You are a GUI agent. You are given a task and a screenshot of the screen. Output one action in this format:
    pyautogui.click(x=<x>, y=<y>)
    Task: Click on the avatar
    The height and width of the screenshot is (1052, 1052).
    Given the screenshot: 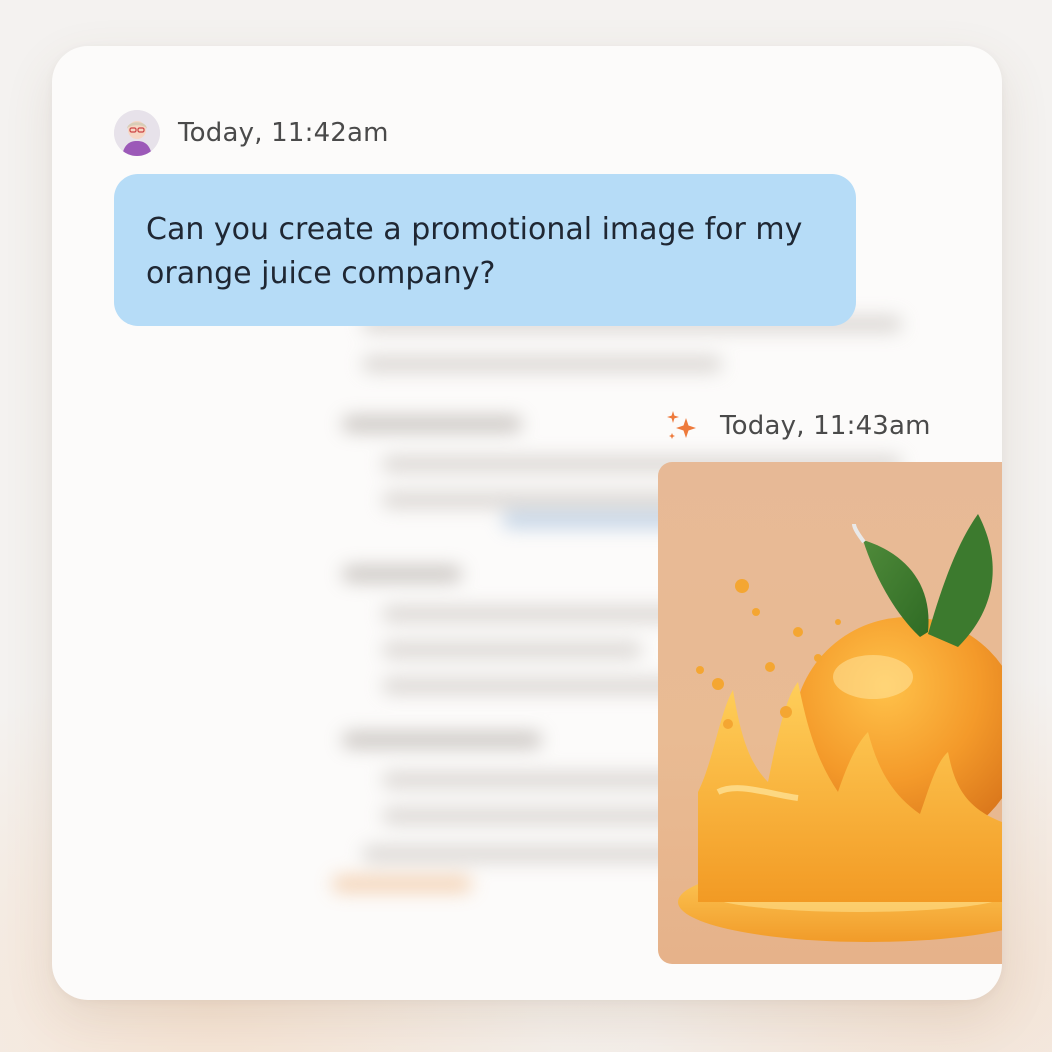 What is the action you would take?
    pyautogui.click(x=137, y=133)
    